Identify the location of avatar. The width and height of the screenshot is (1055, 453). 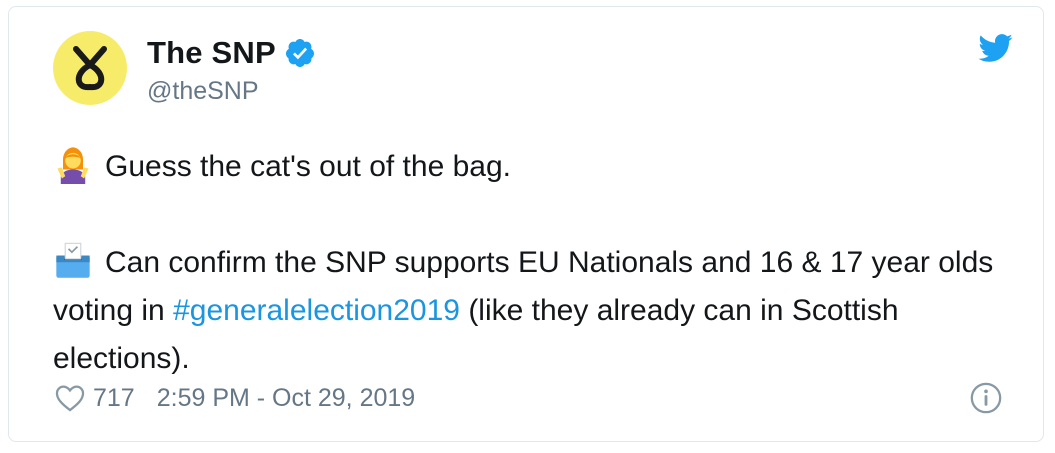
(90, 68).